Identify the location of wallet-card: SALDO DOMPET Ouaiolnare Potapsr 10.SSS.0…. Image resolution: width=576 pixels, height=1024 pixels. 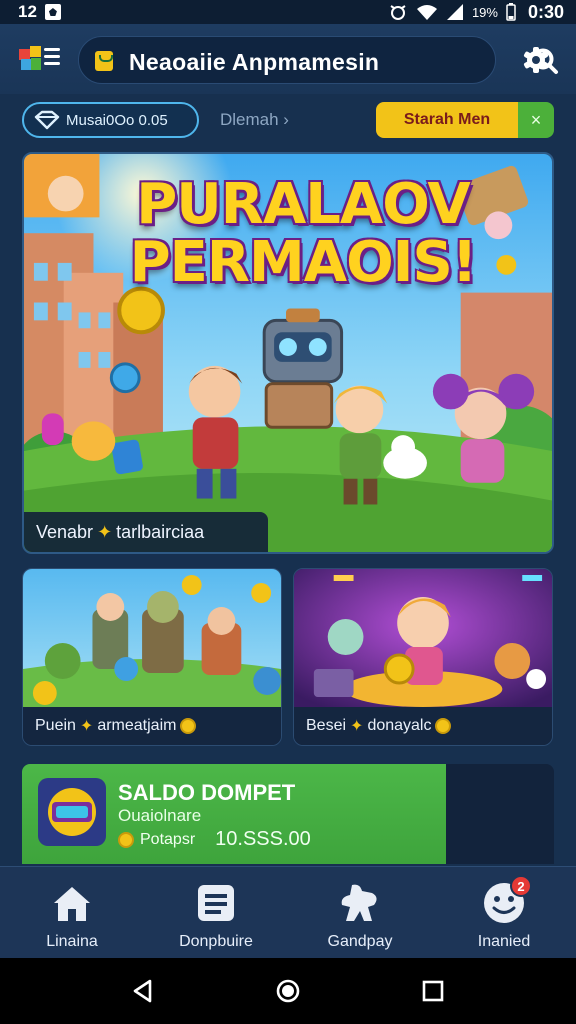
(288, 814).